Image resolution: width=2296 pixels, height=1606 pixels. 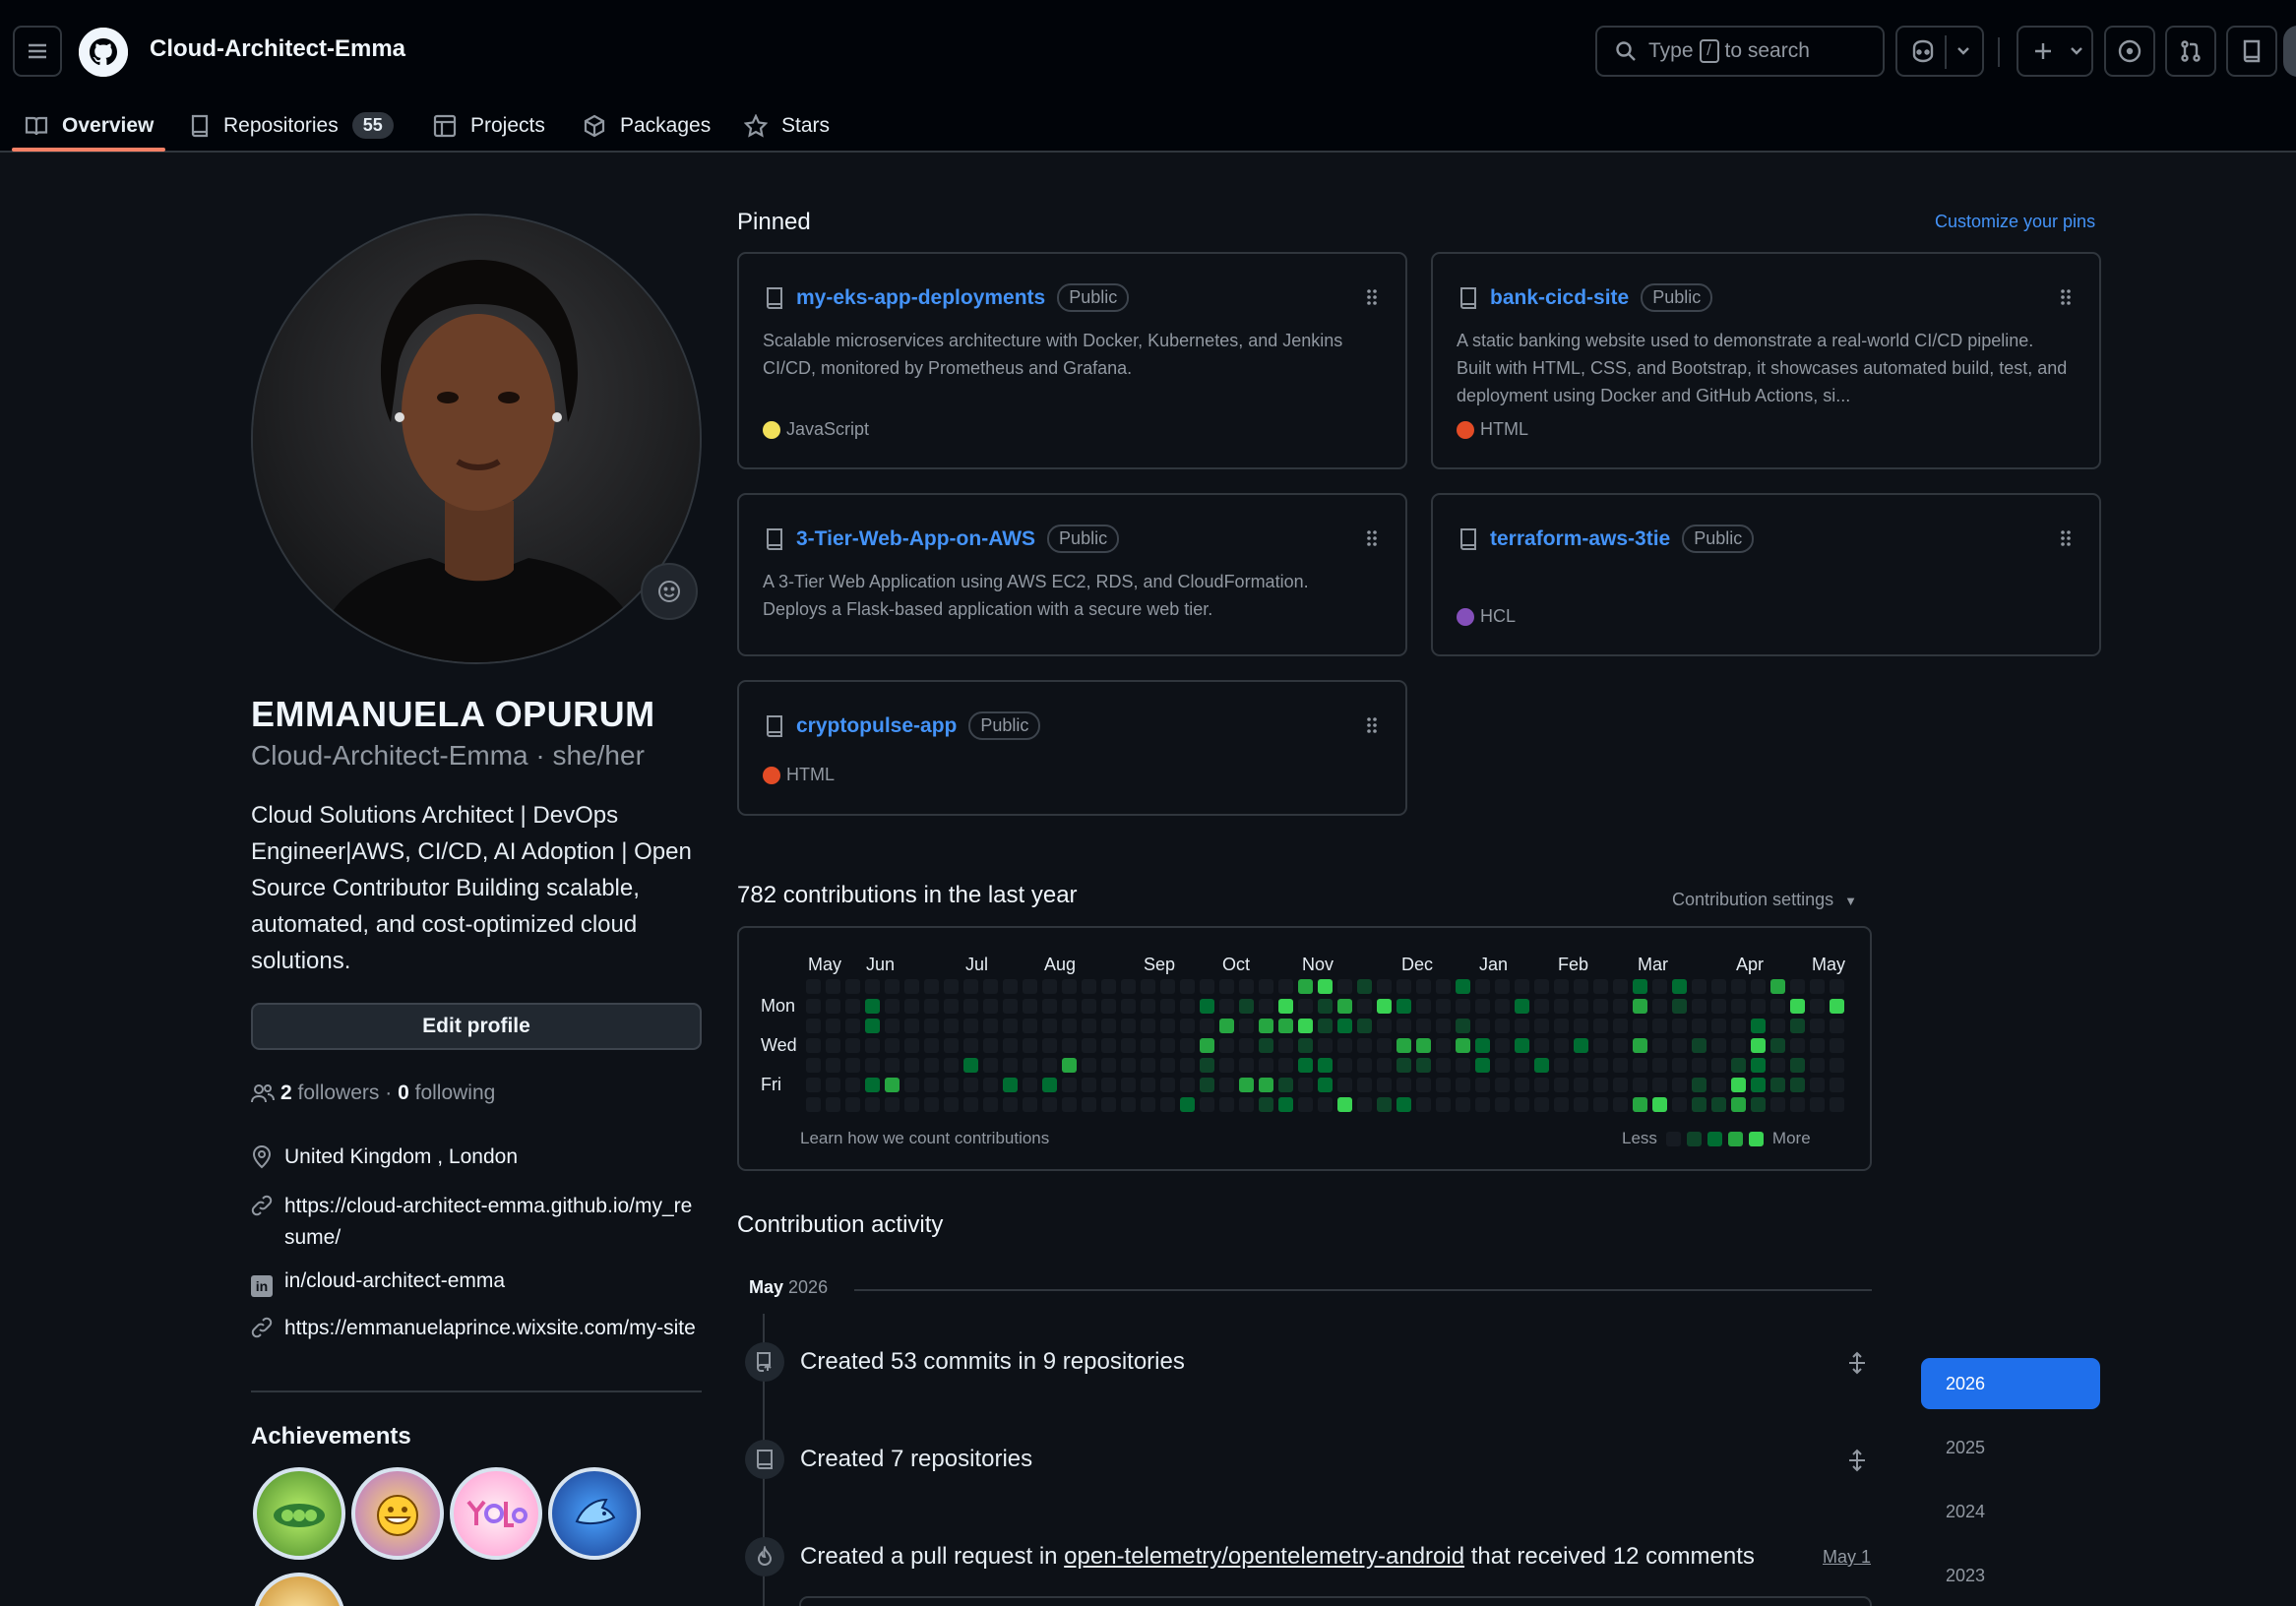 What do you see at coordinates (2015, 222) in the screenshot?
I see `customize-pins-link: Customize your pins` at bounding box center [2015, 222].